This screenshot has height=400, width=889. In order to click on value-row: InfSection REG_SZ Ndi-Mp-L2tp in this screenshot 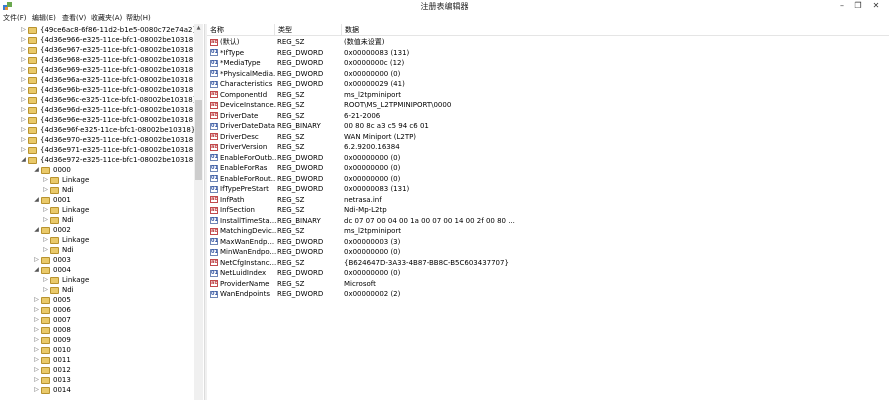, I will do `click(548, 210)`.